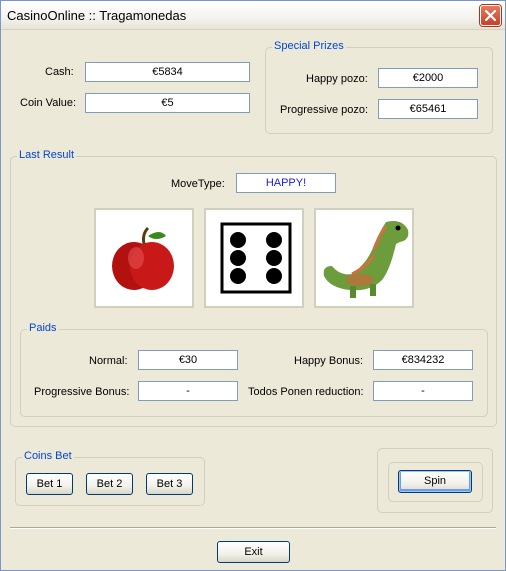  I want to click on movetype-field: HAPPY!, so click(286, 183).